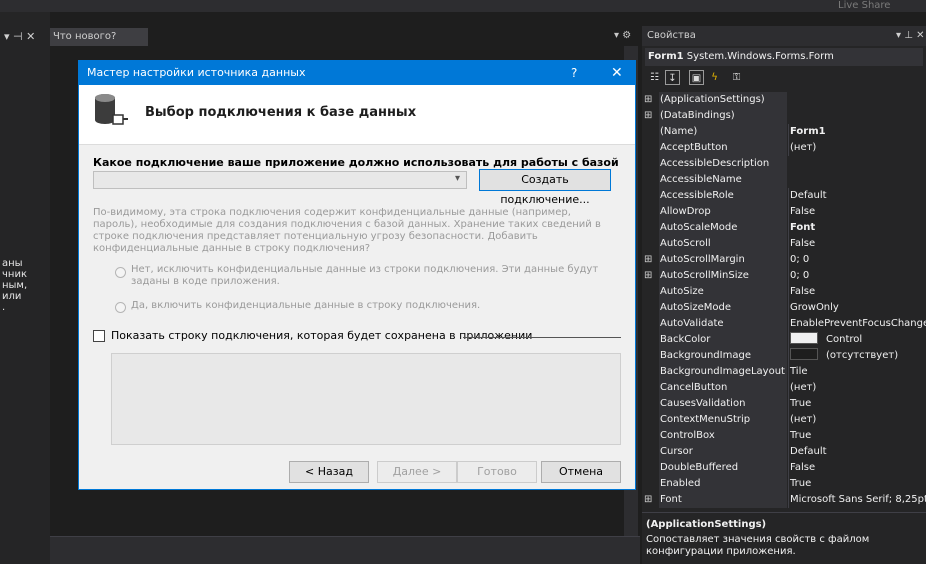 The width and height of the screenshot is (926, 564). What do you see at coordinates (857, 132) in the screenshot?
I see `property-value: Form1` at bounding box center [857, 132].